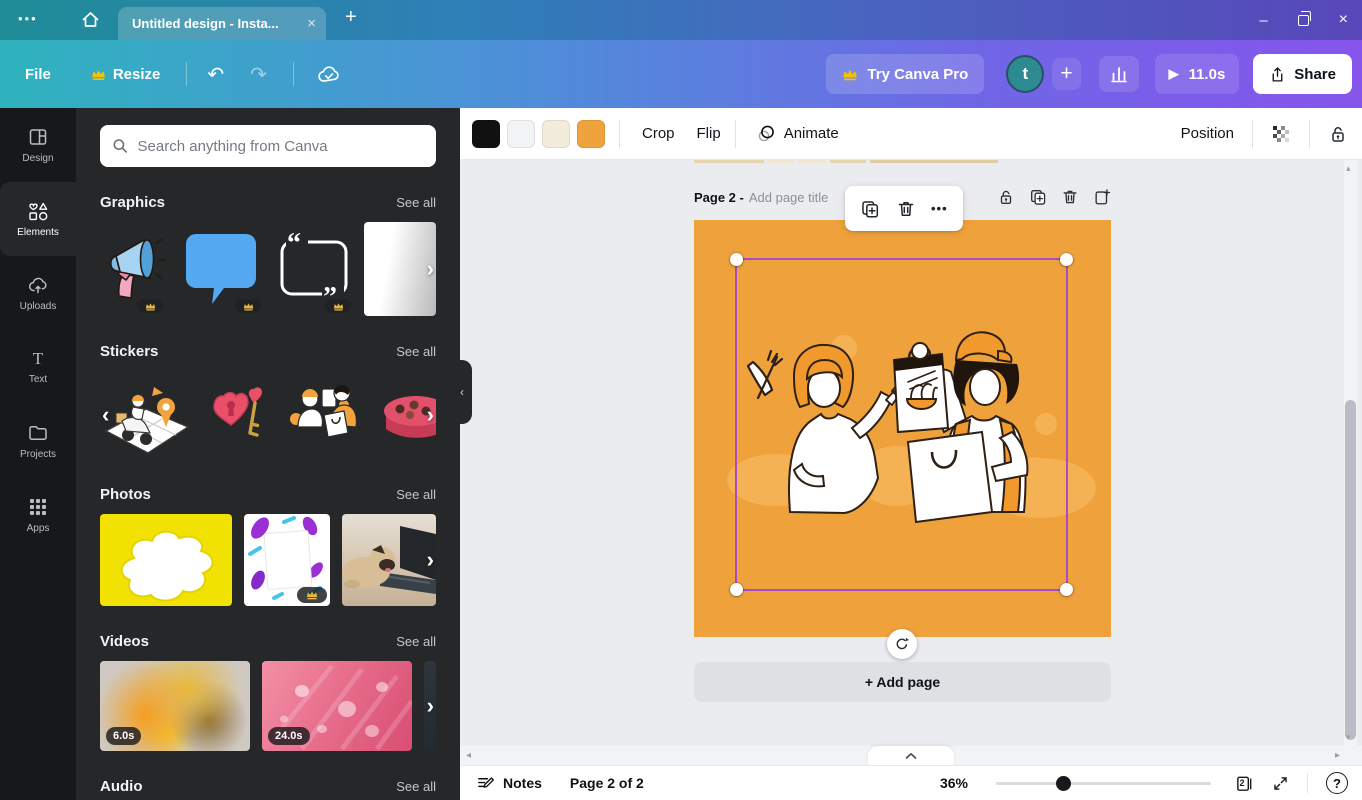  Describe the element at coordinates (125, 74) in the screenshot. I see `resize-button: Resize` at that location.